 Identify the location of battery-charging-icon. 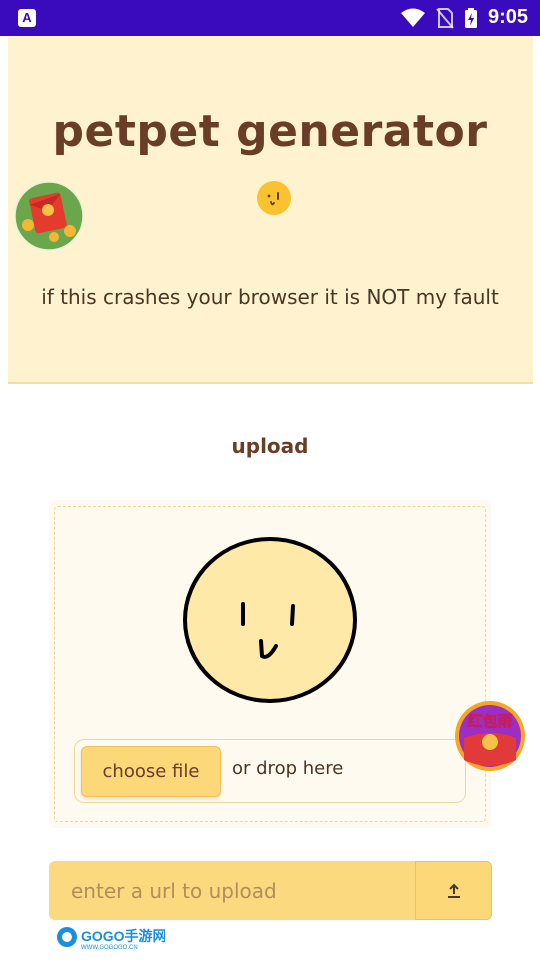
(470, 17).